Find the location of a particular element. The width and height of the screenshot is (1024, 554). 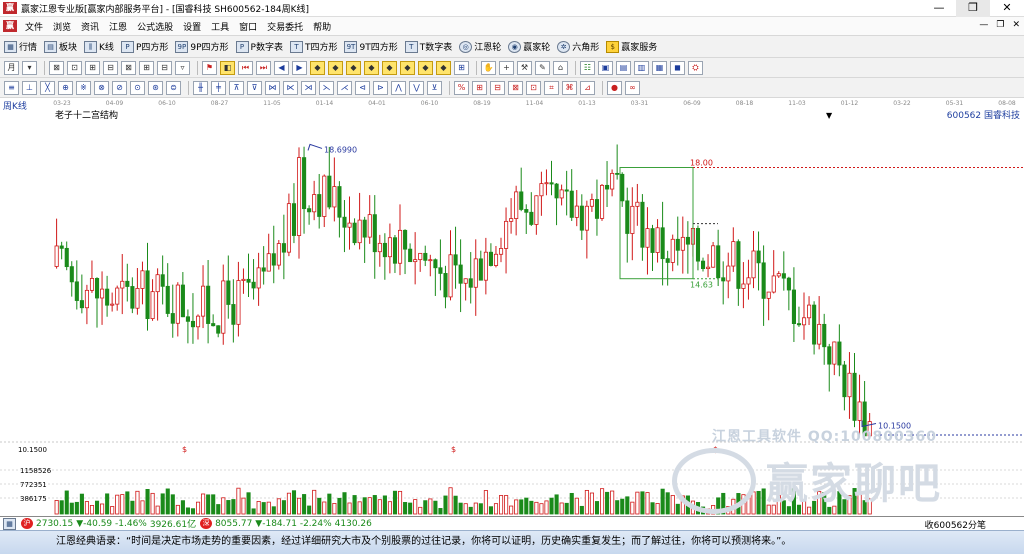

drawing-tool-icon: ☷ is located at coordinates (587, 67).